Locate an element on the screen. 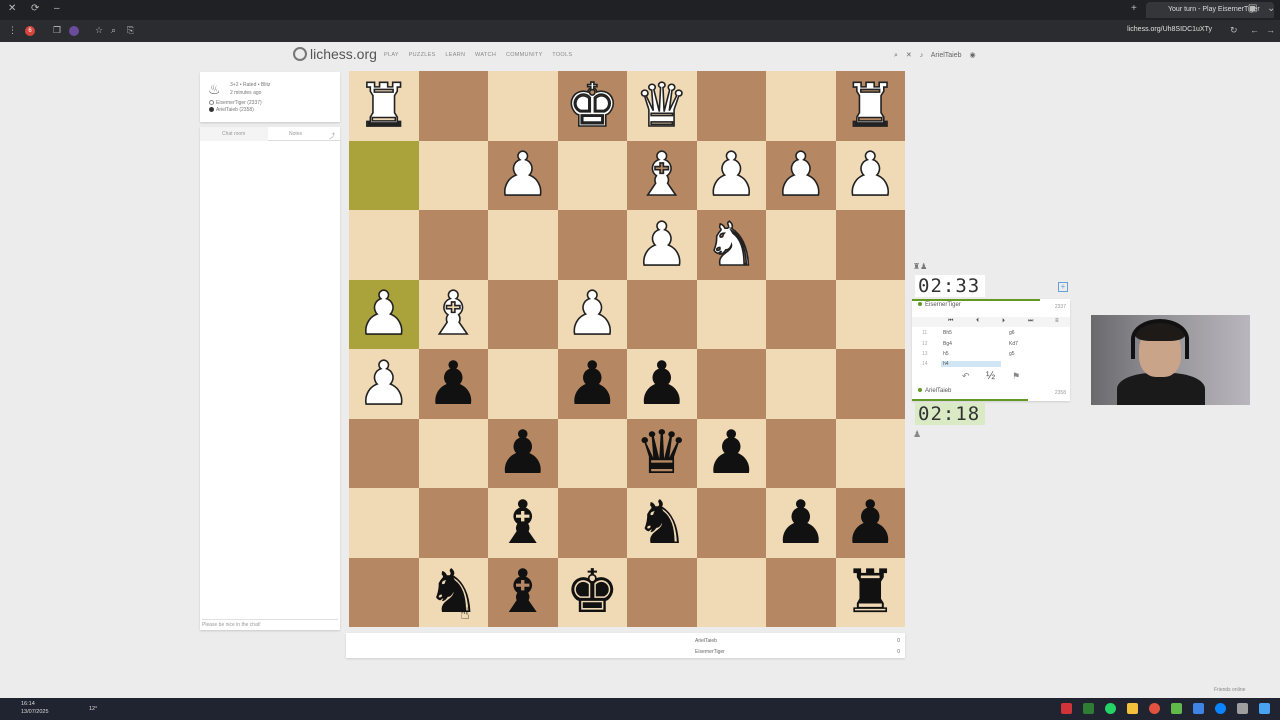  white-king-icon: ♚ is located at coordinates (592, 106).